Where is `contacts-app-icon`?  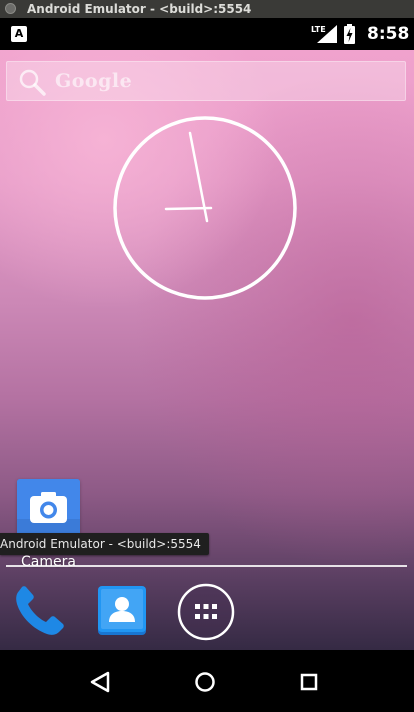
contacts-app-icon is located at coordinates (122, 611).